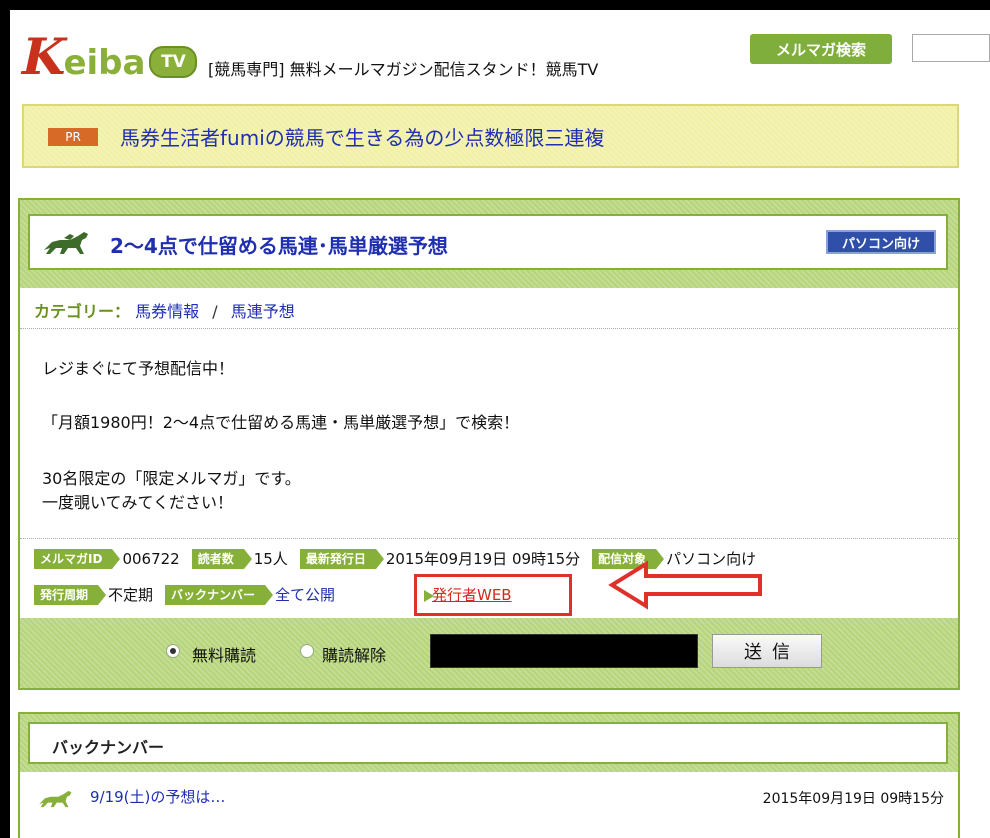 Image resolution: width=990 pixels, height=838 pixels. I want to click on send-button: 送信, so click(767, 651).